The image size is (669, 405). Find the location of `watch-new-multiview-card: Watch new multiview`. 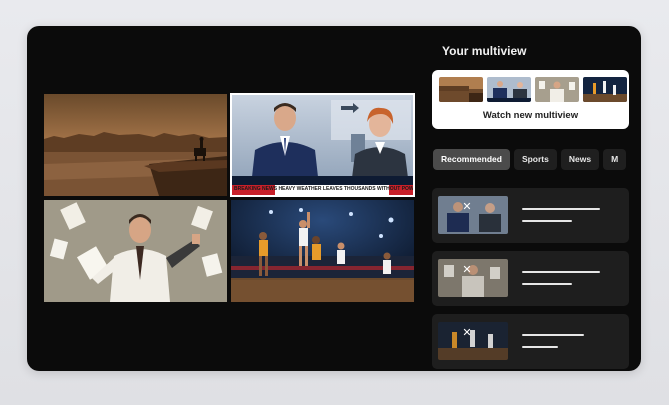

watch-new-multiview-card: Watch new multiview is located at coordinates (530, 99).